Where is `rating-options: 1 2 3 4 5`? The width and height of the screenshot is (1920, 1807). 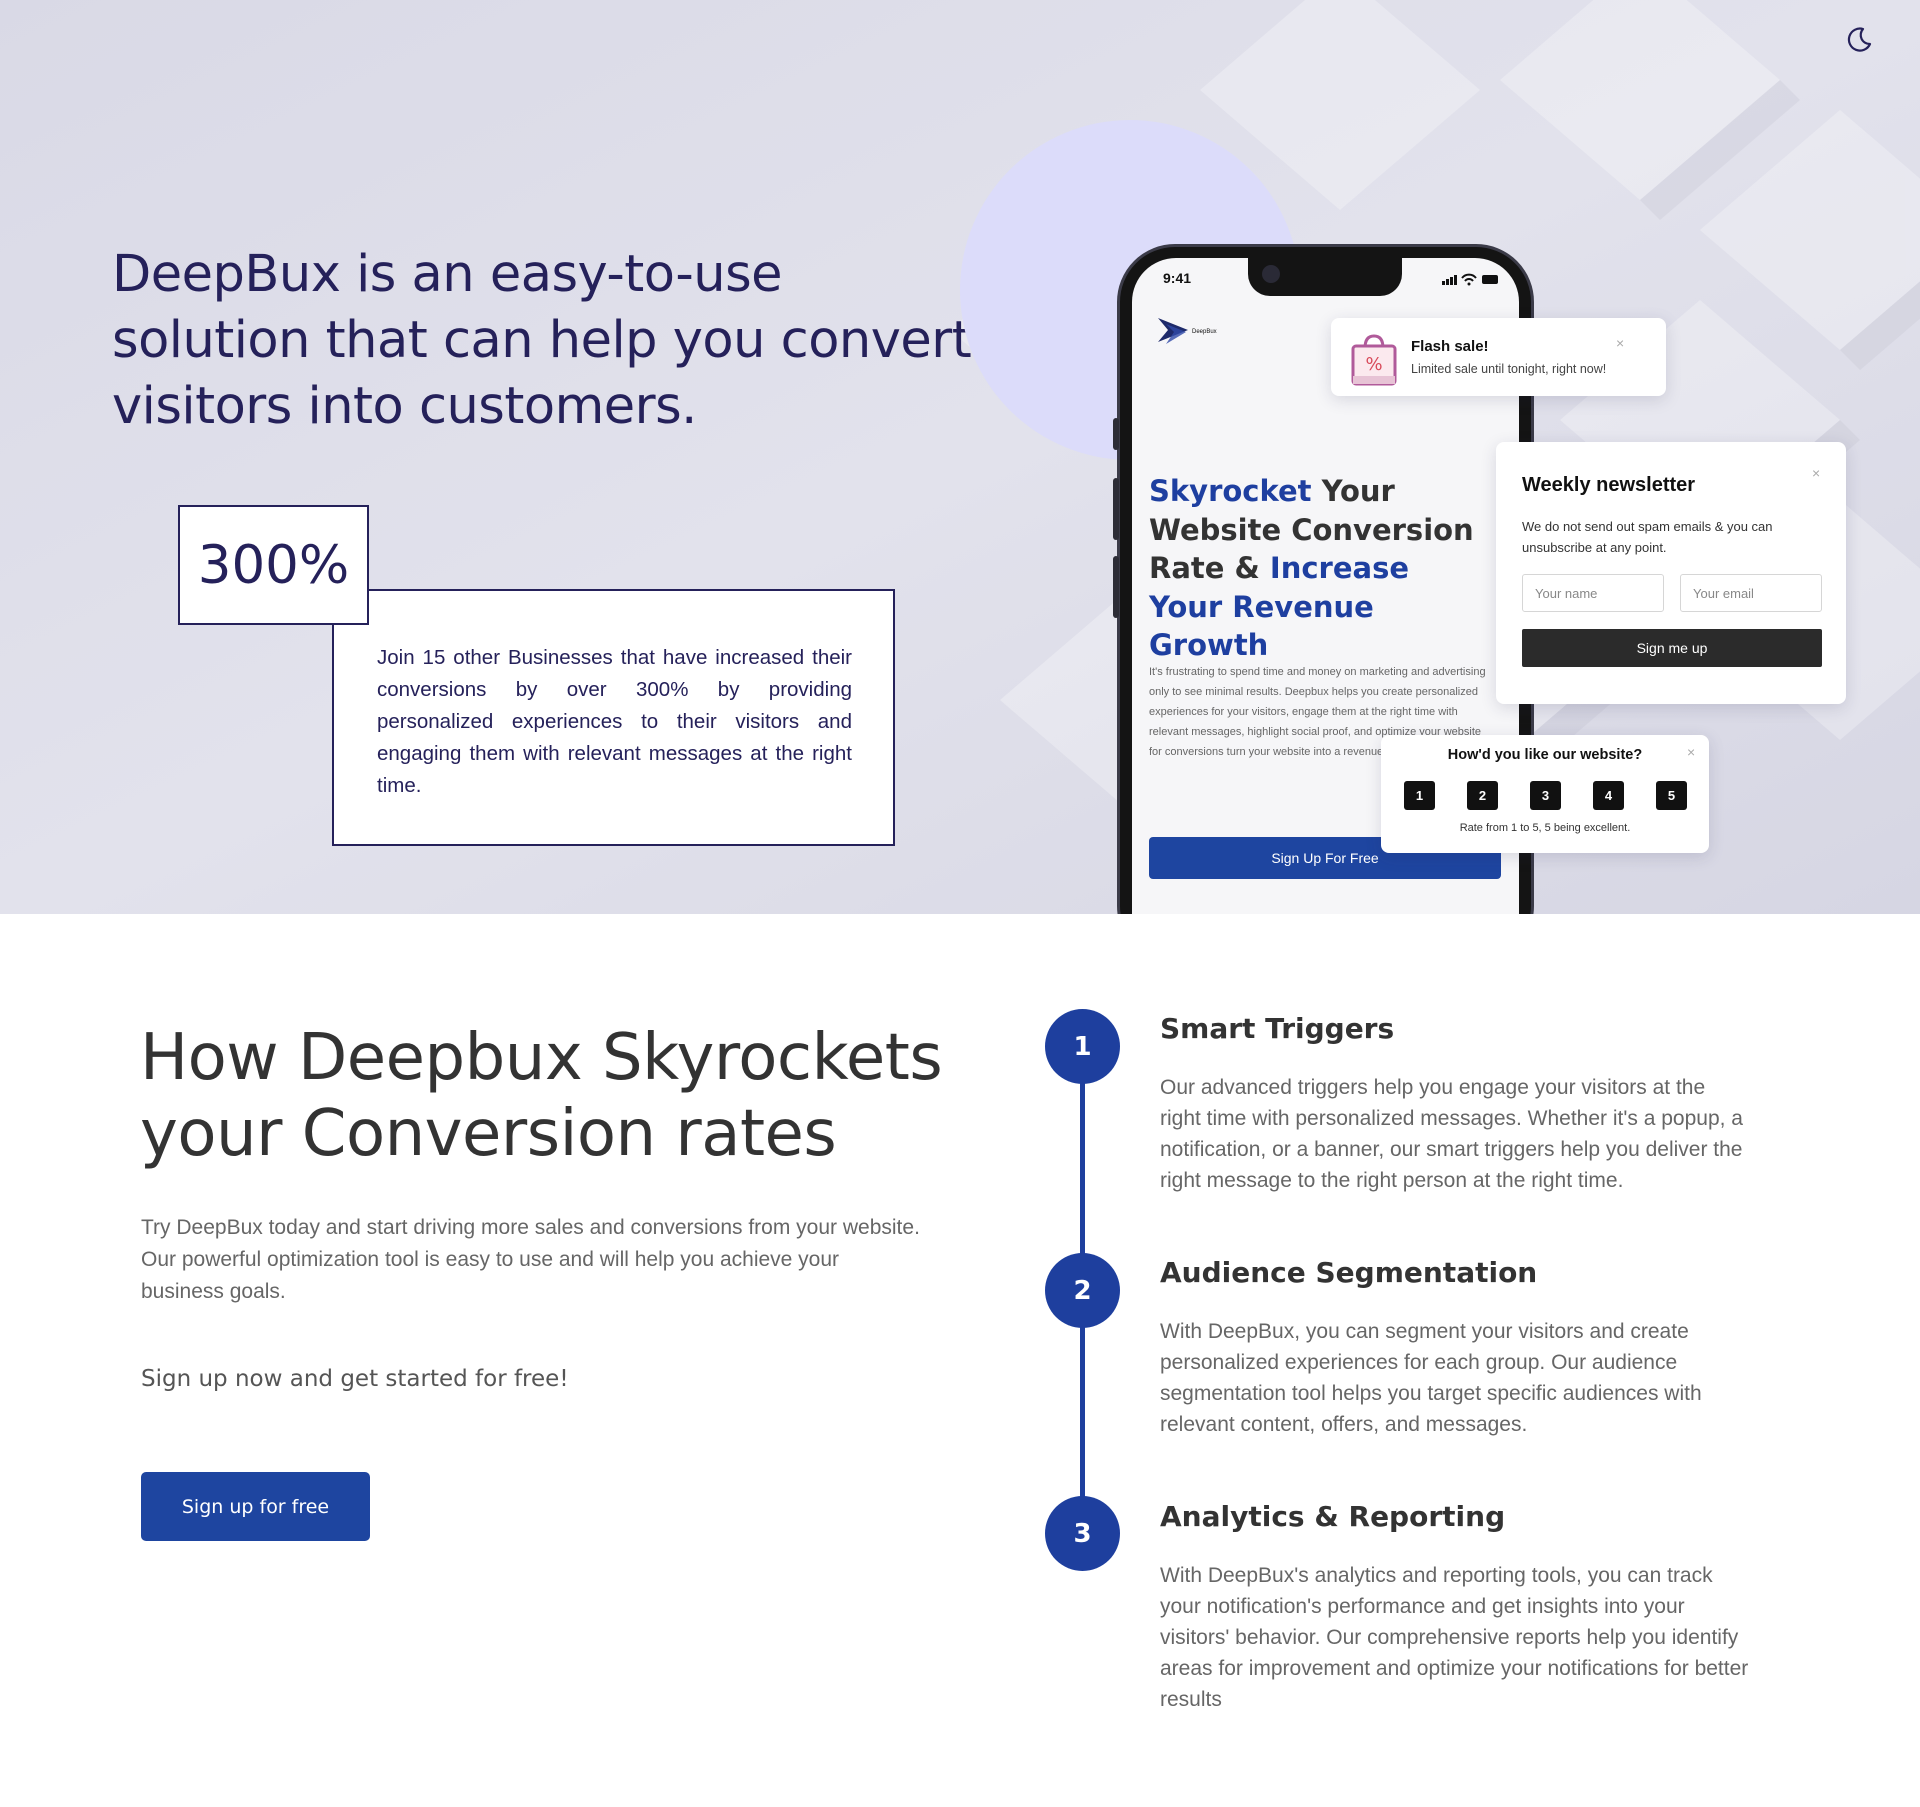
rating-options: 1 2 3 4 5 is located at coordinates (1545, 795).